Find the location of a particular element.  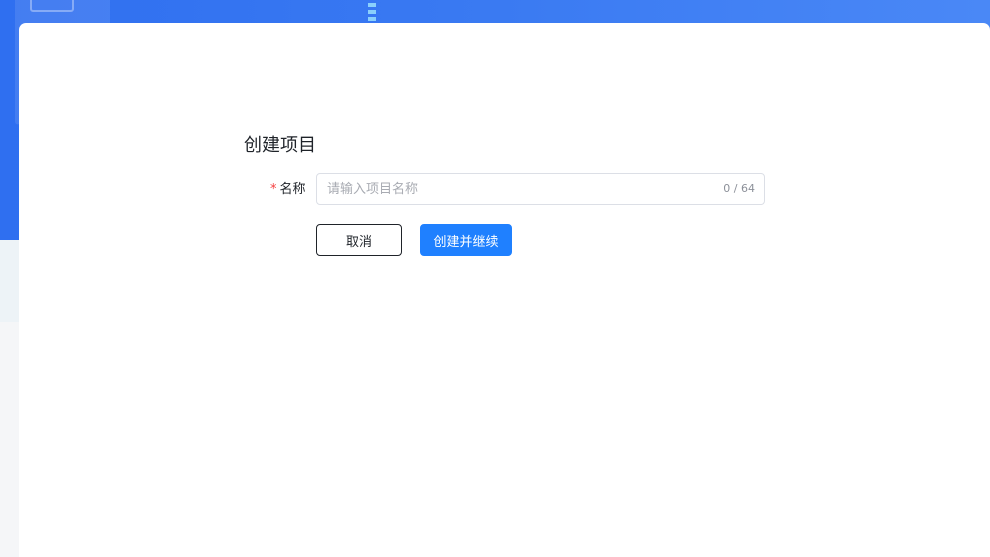

name-field-label: * 名称 is located at coordinates (288, 187).